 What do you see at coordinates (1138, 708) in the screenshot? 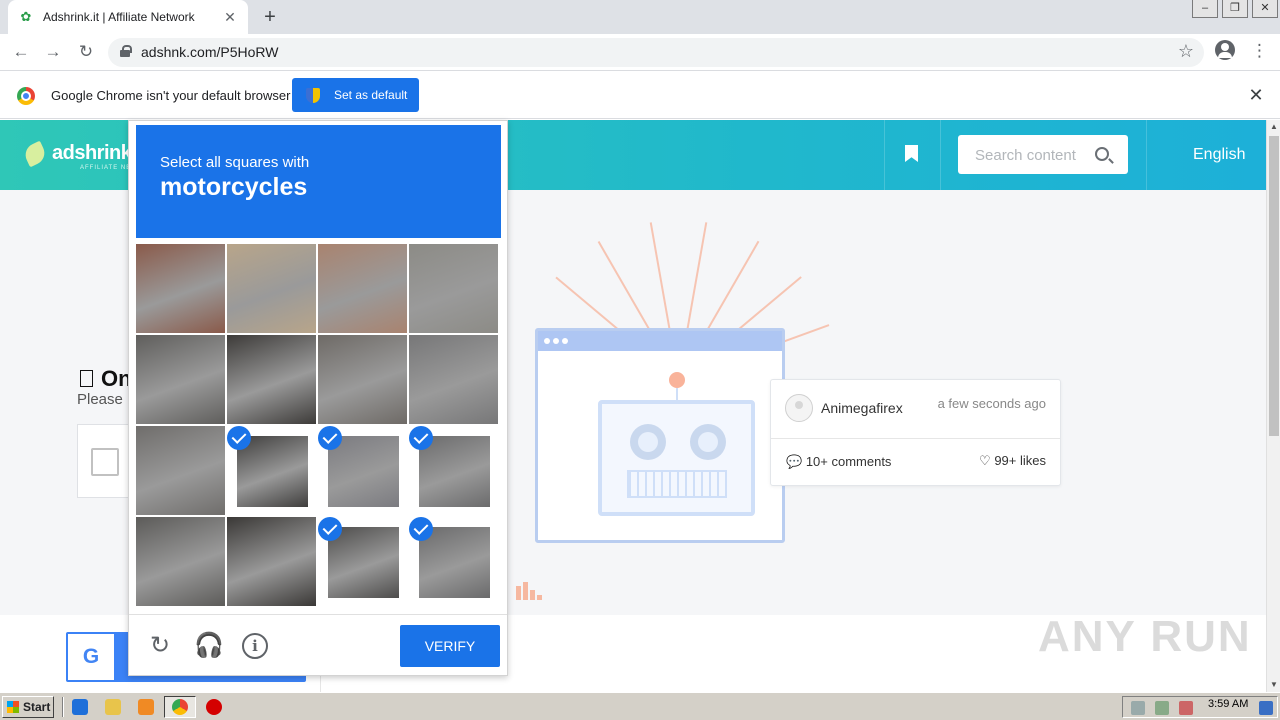
I see `volume-icon` at bounding box center [1138, 708].